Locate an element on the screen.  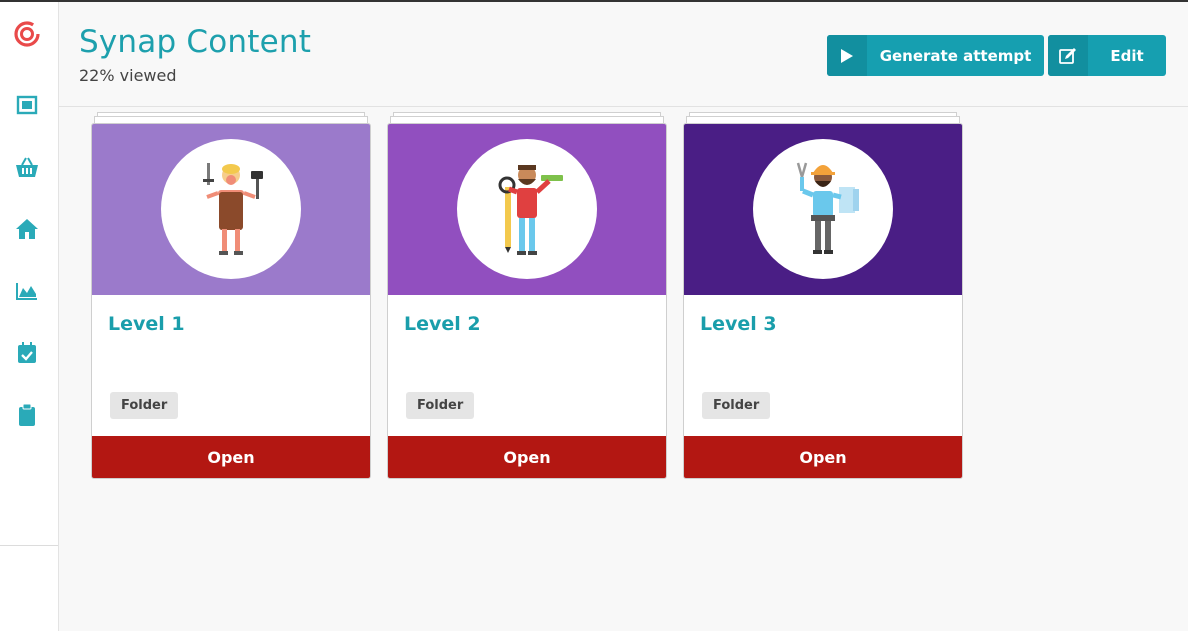
play-icon is located at coordinates (847, 55).